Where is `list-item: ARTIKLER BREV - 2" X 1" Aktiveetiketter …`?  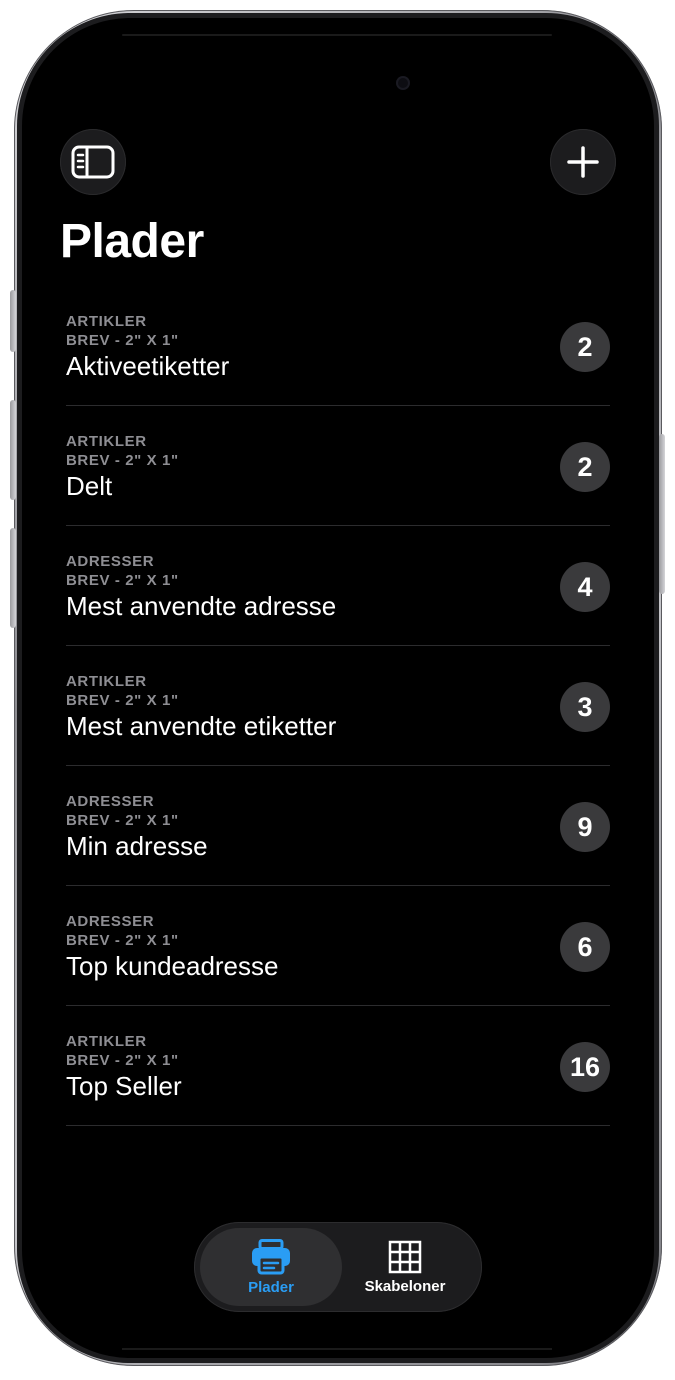
list-item: ARTIKLER BREV - 2" X 1" Aktiveetiketter … is located at coordinates (338, 346).